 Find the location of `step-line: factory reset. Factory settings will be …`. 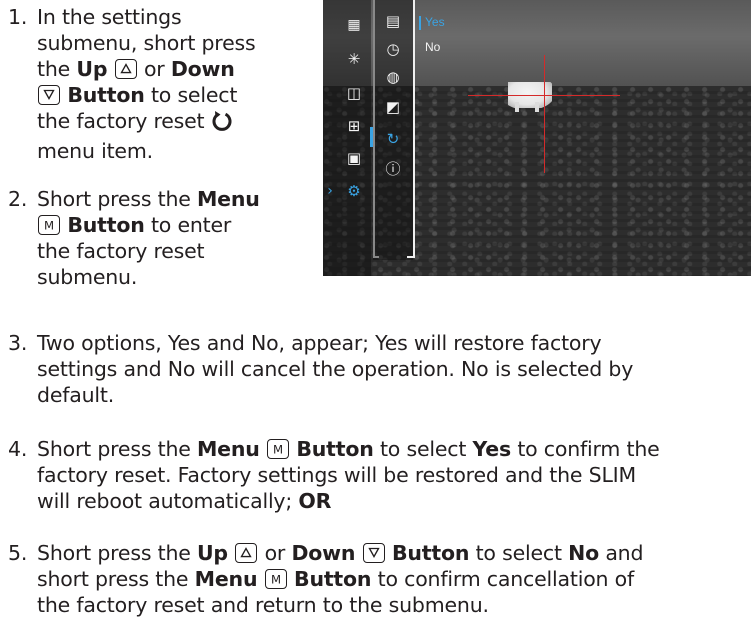

step-line: factory reset. Factory settings will be … is located at coordinates (337, 475).